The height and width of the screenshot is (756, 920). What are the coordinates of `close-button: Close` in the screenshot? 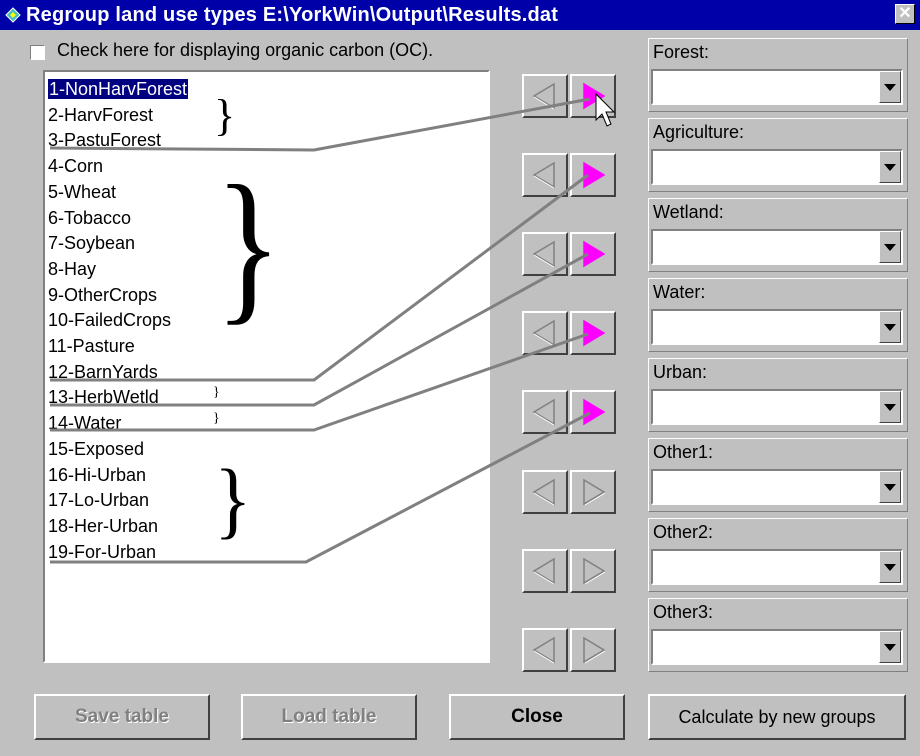 It's located at (537, 717).